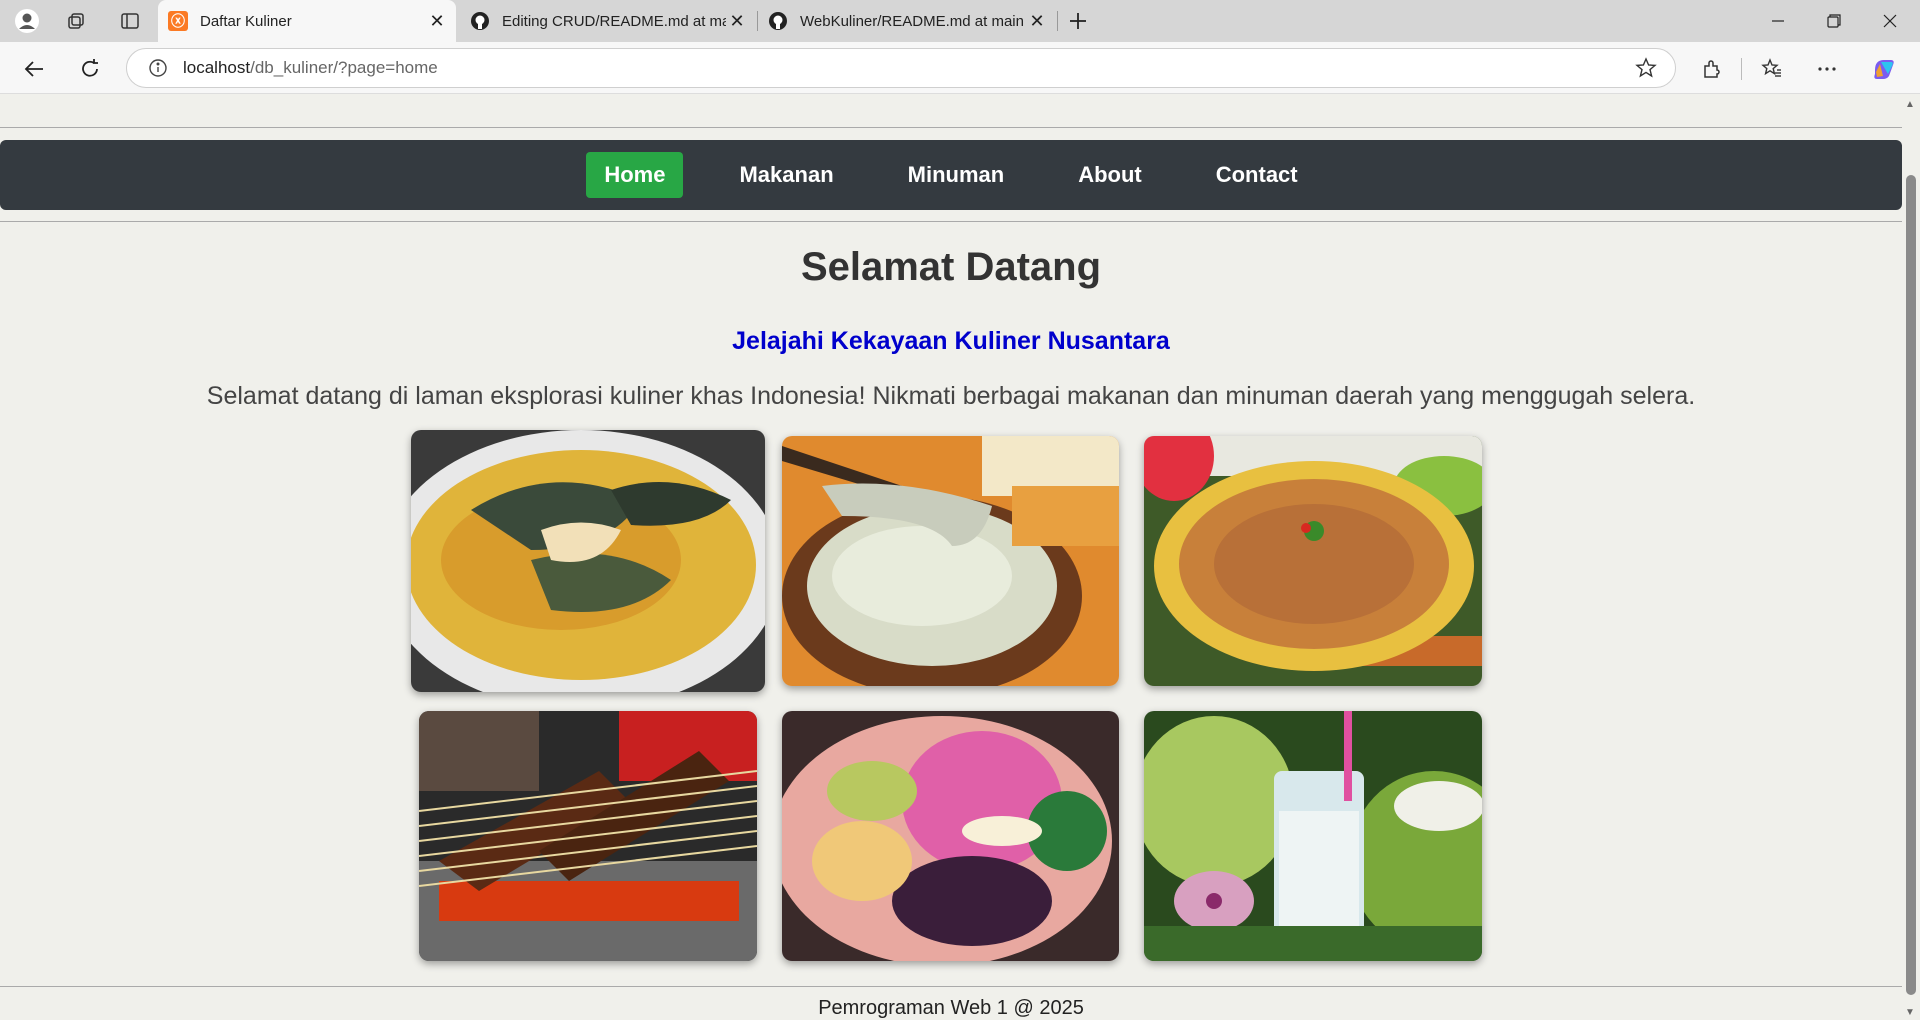 Image resolution: width=1920 pixels, height=1020 pixels. Describe the element at coordinates (1890, 21) in the screenshot. I see `close-window-icon` at that location.